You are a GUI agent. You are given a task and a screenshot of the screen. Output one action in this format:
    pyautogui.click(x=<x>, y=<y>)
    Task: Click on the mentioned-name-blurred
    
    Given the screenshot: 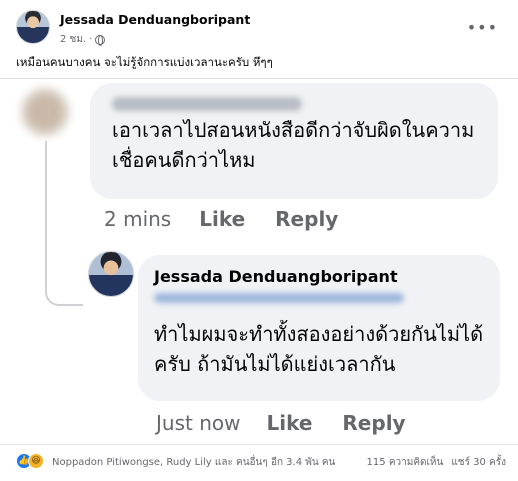 What is the action you would take?
    pyautogui.click(x=279, y=298)
    